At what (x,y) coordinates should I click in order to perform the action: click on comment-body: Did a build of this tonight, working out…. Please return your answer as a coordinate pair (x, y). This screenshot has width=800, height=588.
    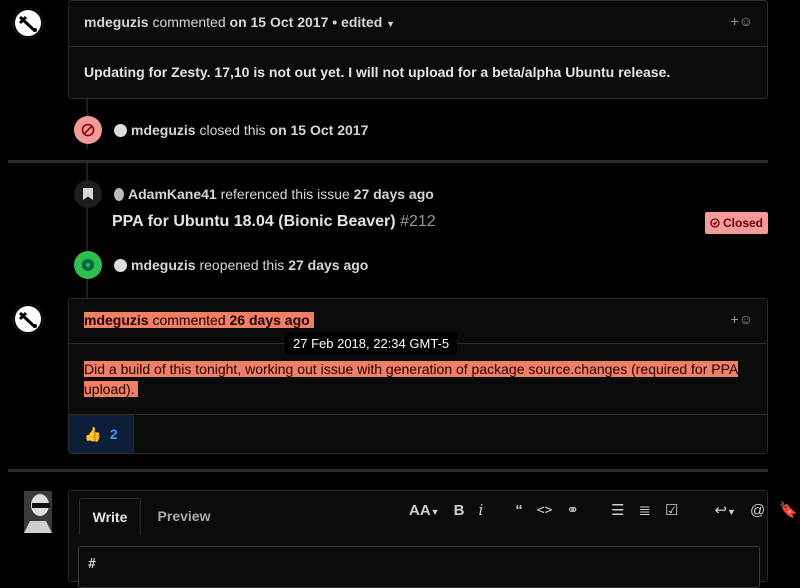
    Looking at the image, I should click on (414, 379).